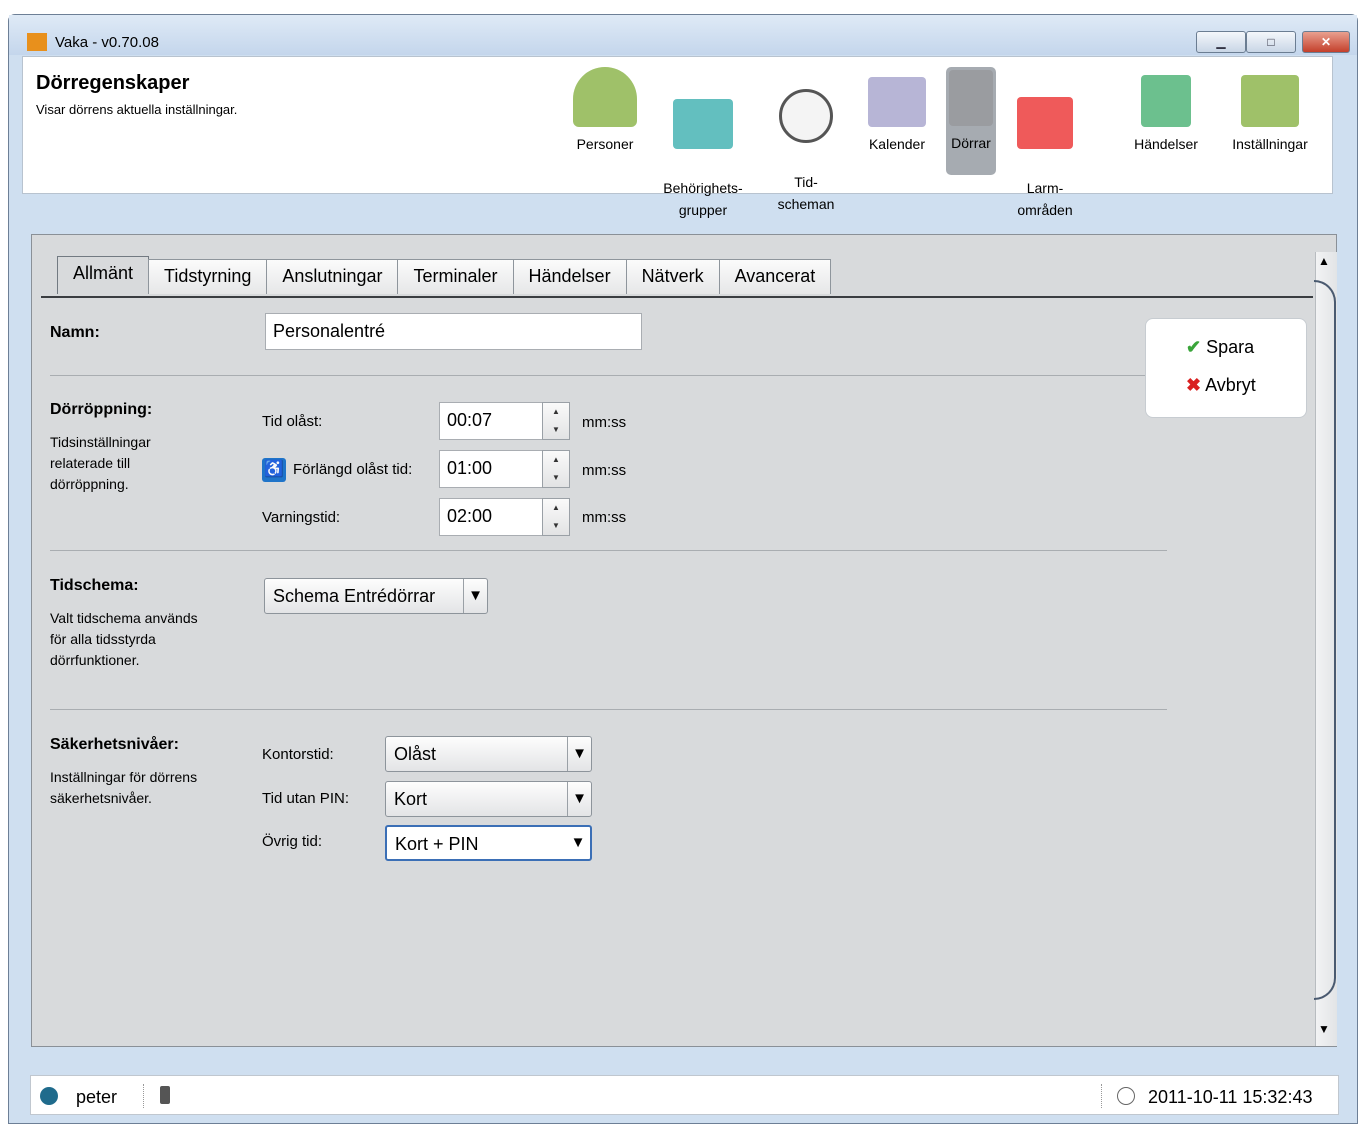  I want to click on tab-avancerat: Avancerat, so click(775, 276).